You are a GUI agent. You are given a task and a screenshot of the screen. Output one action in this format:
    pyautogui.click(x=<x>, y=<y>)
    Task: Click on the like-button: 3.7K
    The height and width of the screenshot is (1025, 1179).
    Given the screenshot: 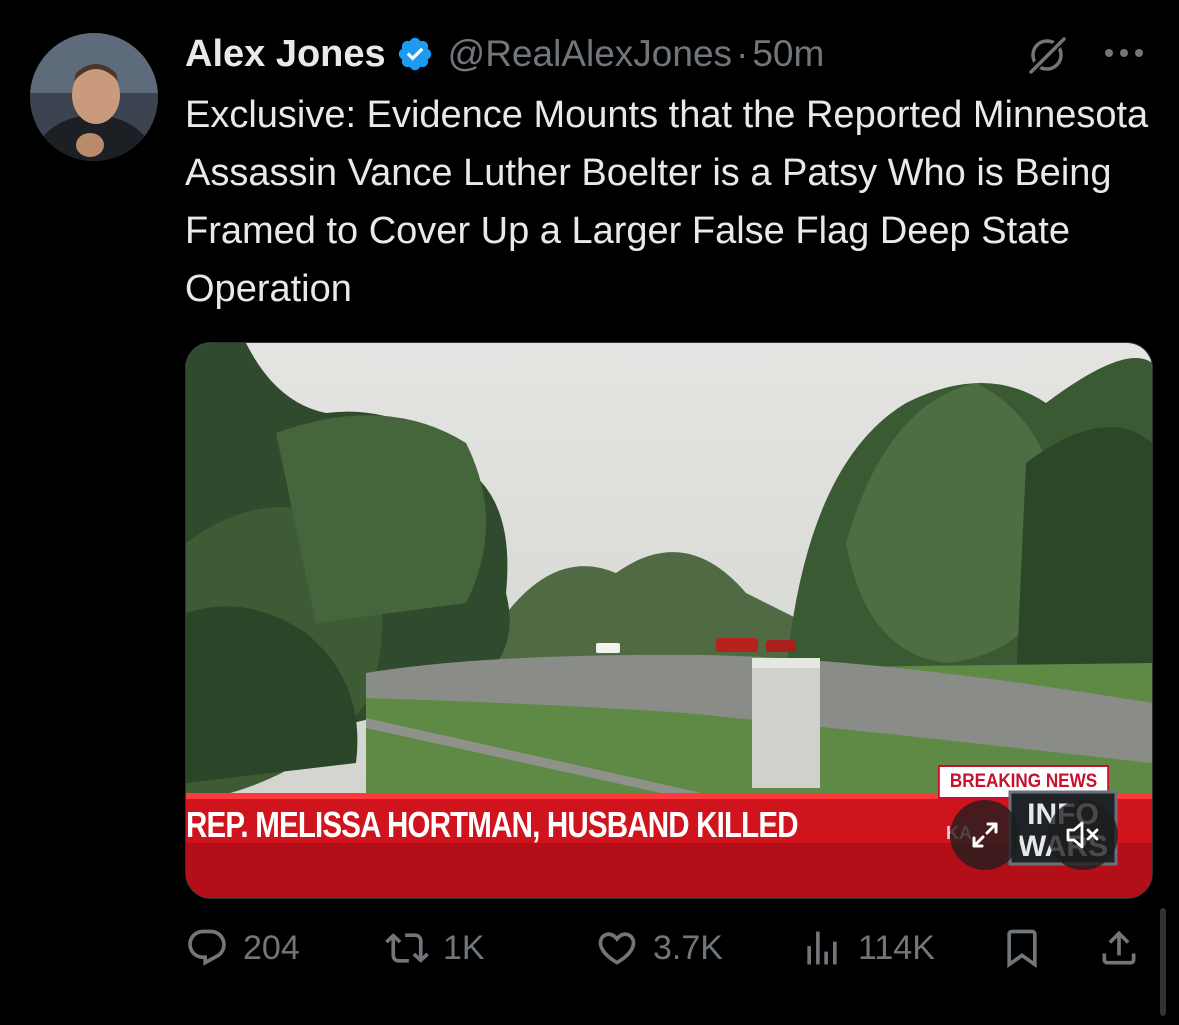 What is the action you would take?
    pyautogui.click(x=659, y=948)
    